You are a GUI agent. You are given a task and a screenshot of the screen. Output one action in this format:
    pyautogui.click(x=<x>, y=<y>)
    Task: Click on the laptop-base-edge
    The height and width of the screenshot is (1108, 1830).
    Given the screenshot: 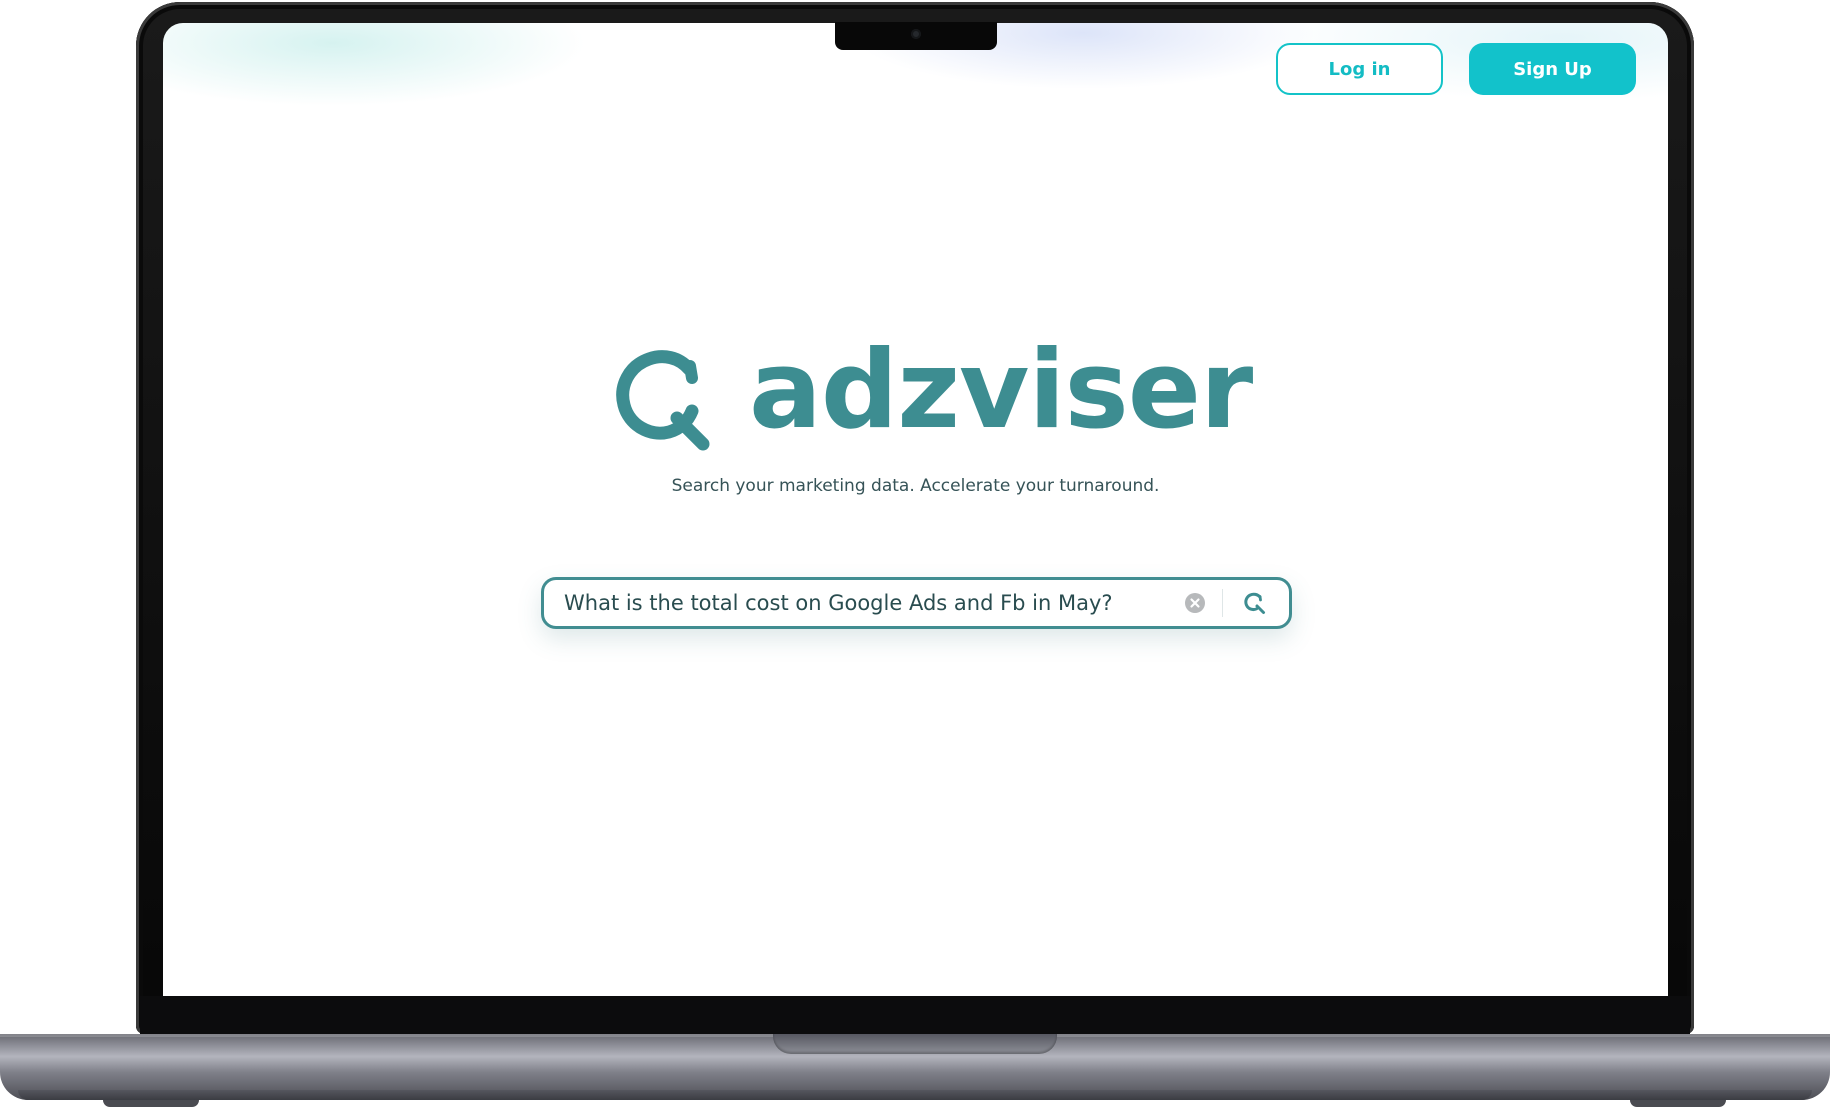 What is the action you would take?
    pyautogui.click(x=915, y=1095)
    